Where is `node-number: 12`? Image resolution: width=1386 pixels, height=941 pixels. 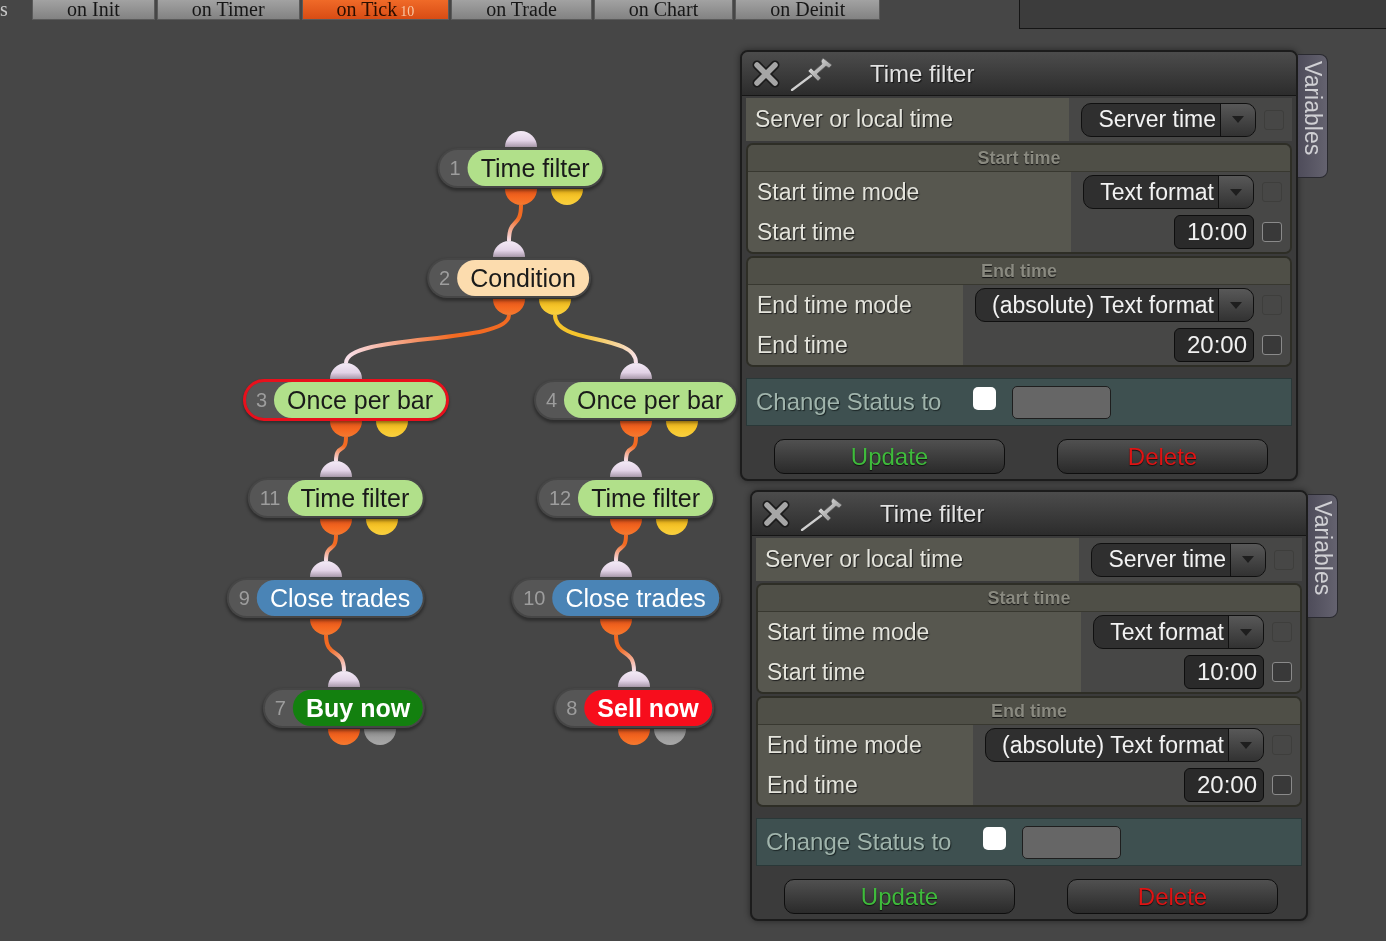 node-number: 12 is located at coordinates (560, 498).